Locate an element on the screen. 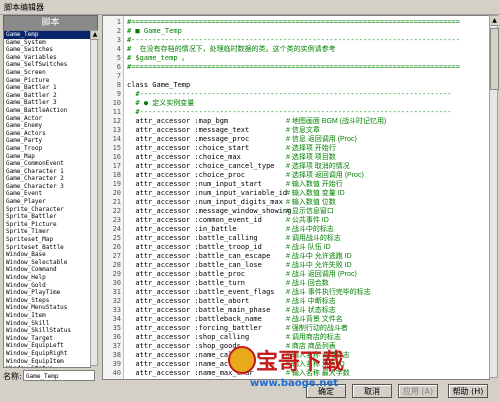 The image size is (500, 402). list-item: Window_Steps is located at coordinates (47, 301).